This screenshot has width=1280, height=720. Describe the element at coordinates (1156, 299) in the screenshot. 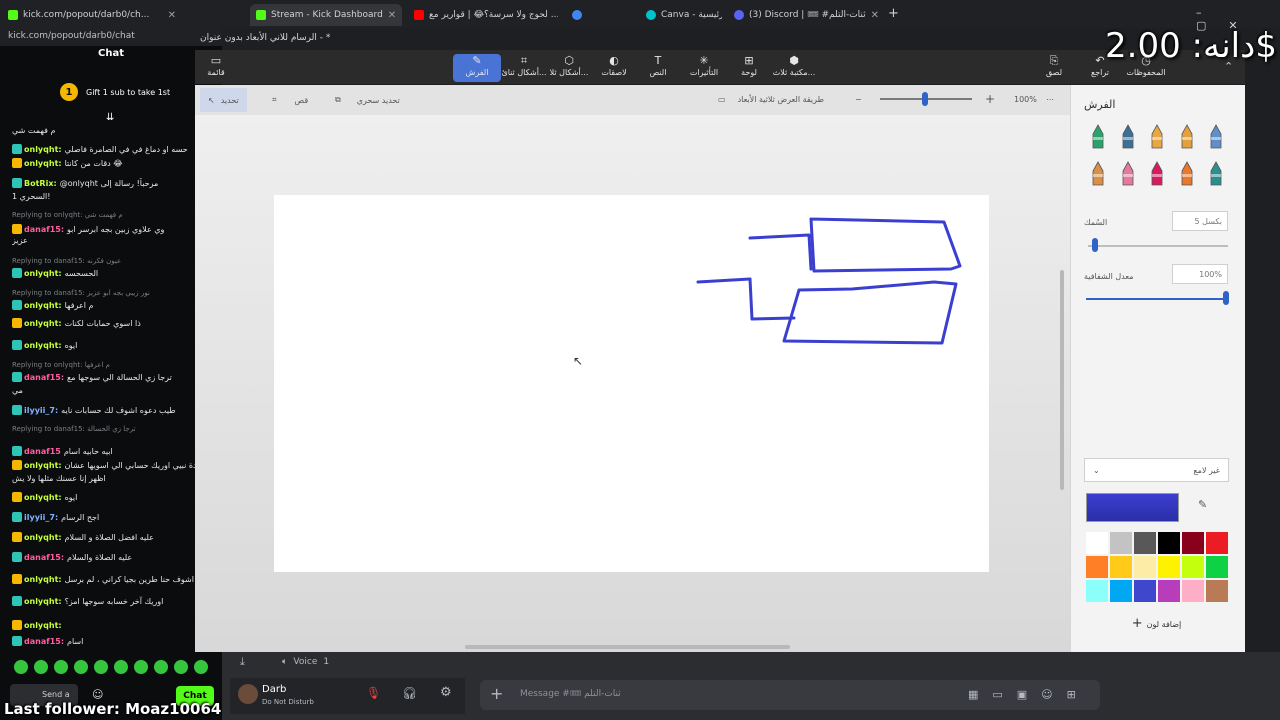

I see `opacity-slider` at that location.